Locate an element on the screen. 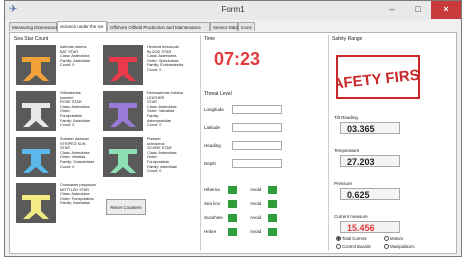 The width and height of the screenshot is (465, 259). latitude-label: Latitude is located at coordinates (212, 127).